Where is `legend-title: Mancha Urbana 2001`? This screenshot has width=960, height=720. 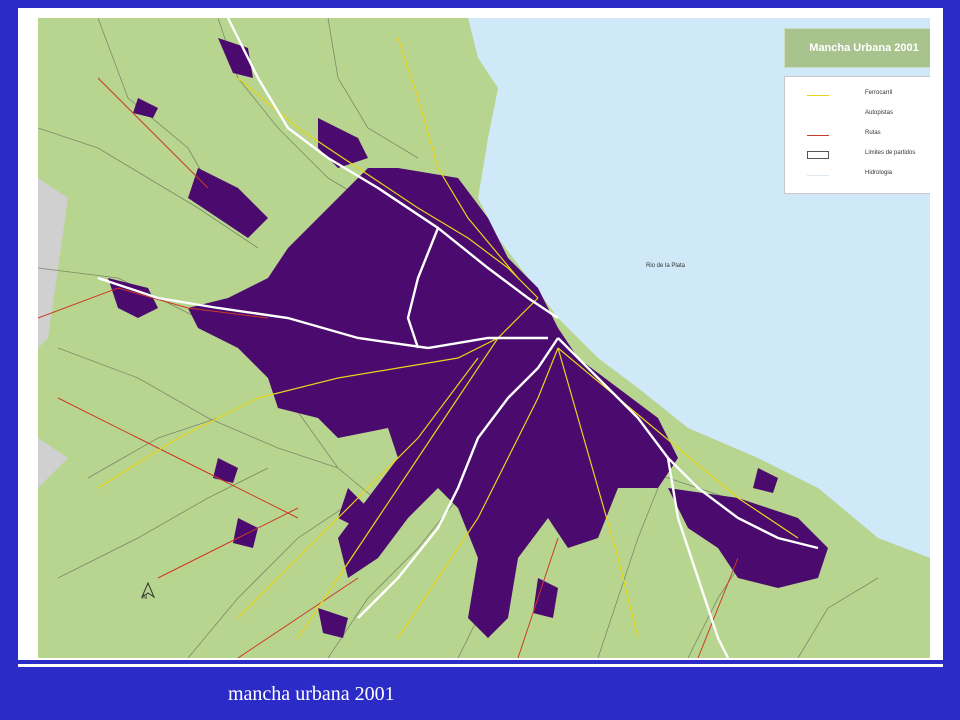 legend-title: Mancha Urbana 2001 is located at coordinates (857, 48).